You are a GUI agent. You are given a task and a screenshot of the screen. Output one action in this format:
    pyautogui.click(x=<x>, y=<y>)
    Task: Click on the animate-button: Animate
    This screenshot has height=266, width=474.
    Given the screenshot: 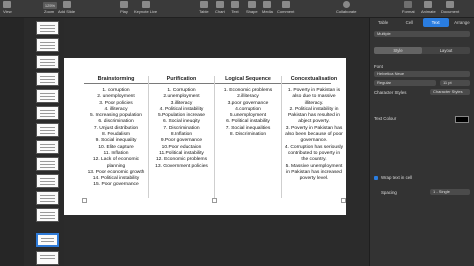 What is the action you would take?
    pyautogui.click(x=428, y=7)
    